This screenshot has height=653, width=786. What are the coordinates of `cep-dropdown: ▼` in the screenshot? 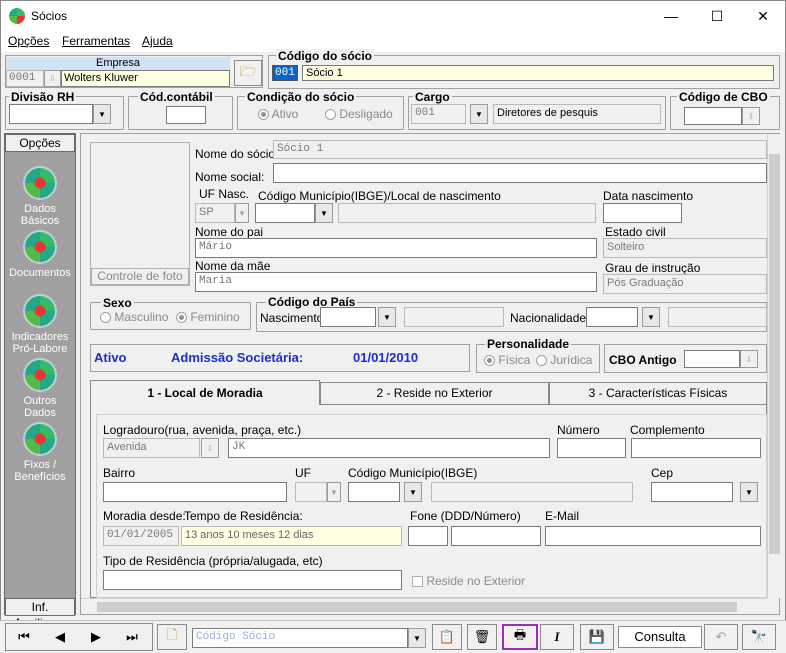 It's located at (749, 492).